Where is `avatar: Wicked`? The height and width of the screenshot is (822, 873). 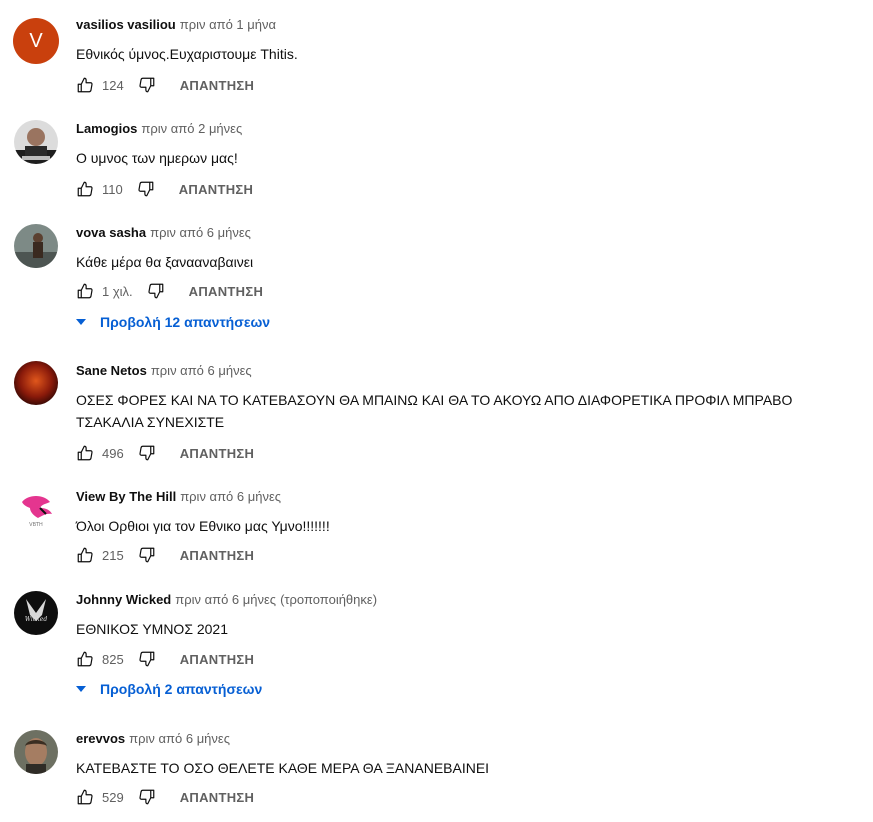
avatar: Wicked is located at coordinates (36, 613).